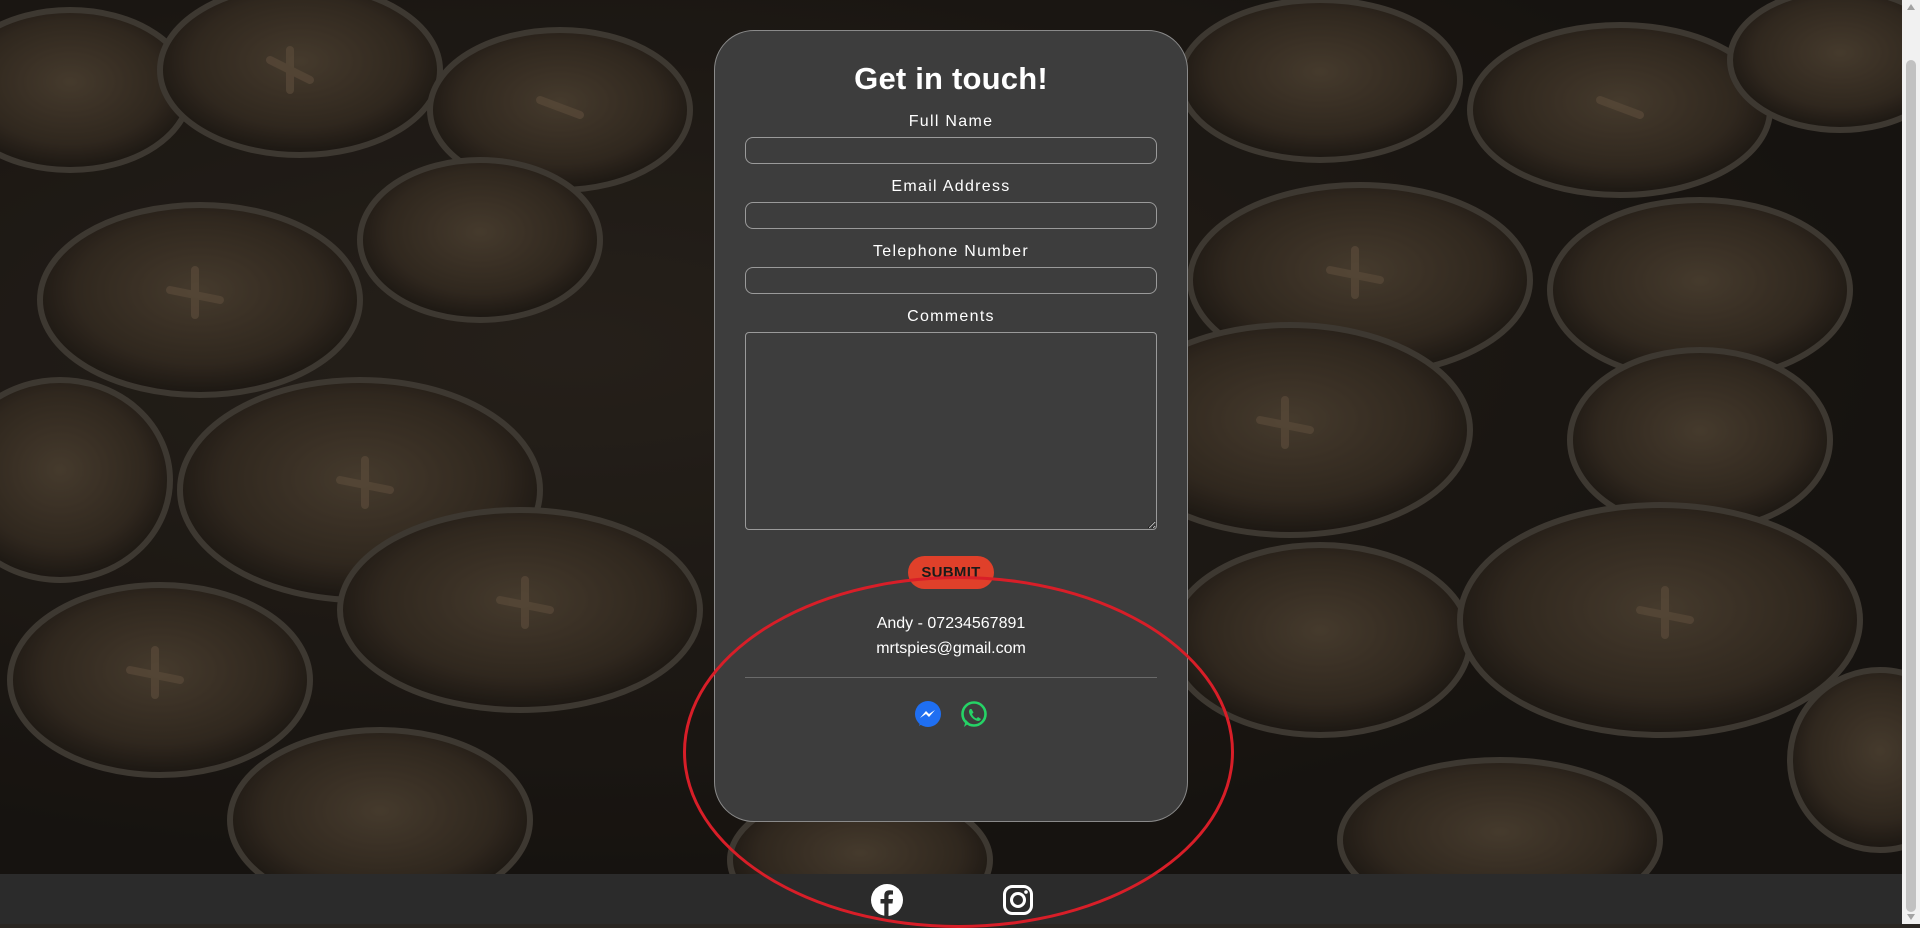 The height and width of the screenshot is (928, 1920). I want to click on submit-button: SUBMIT, so click(951, 572).